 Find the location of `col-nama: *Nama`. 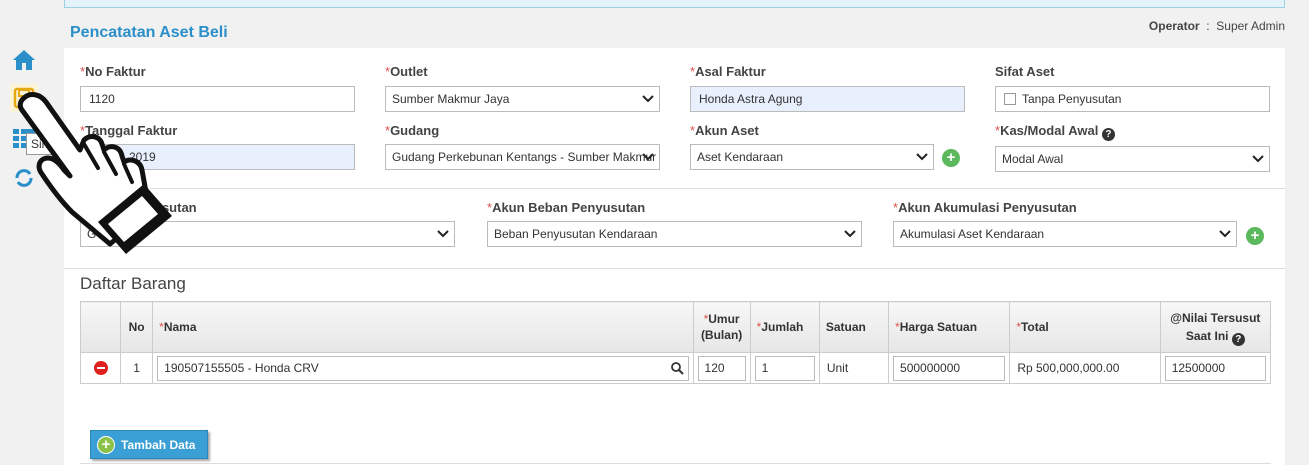

col-nama: *Nama is located at coordinates (423, 327).